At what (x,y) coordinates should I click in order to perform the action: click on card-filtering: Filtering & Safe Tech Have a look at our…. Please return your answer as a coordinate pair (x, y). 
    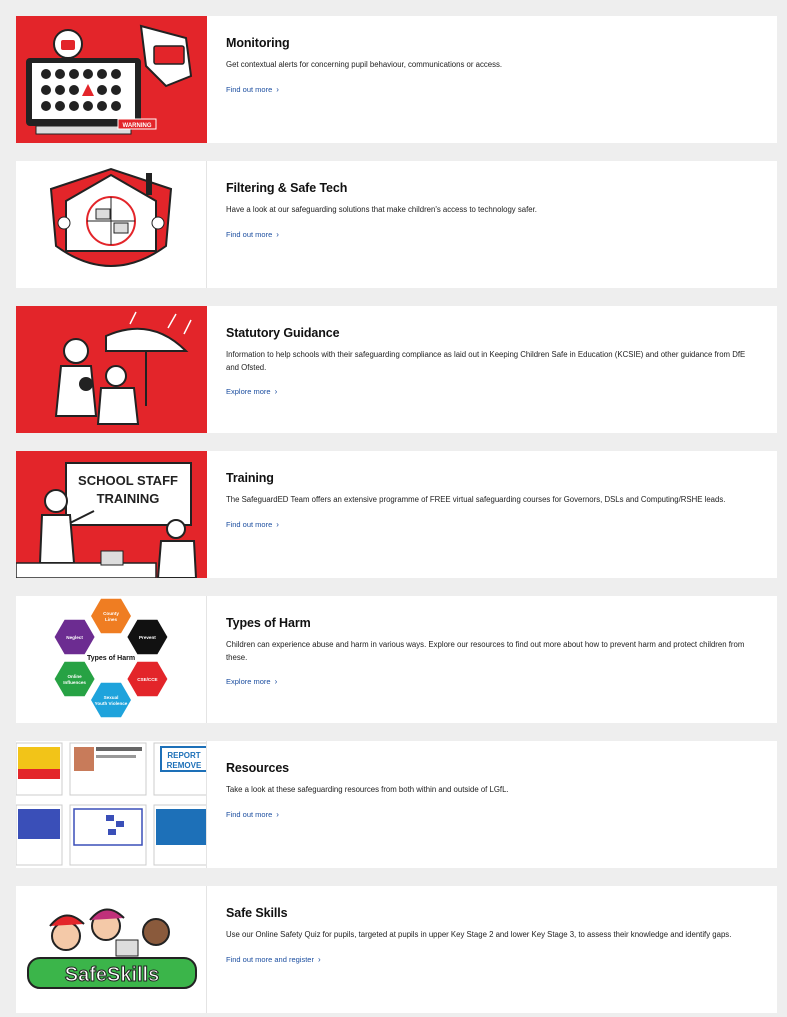
    Looking at the image, I should click on (396, 224).